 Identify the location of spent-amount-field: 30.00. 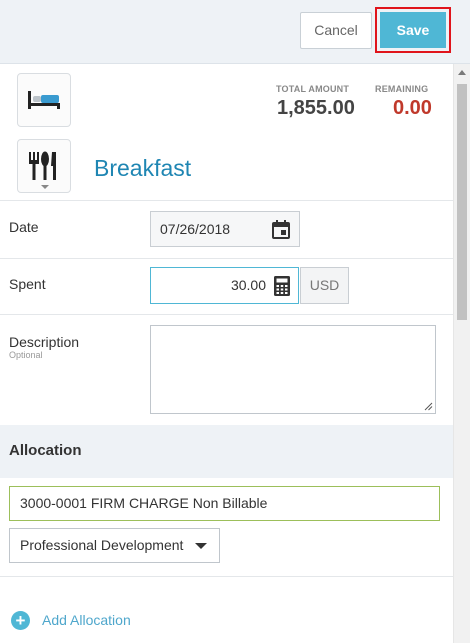
(224, 285).